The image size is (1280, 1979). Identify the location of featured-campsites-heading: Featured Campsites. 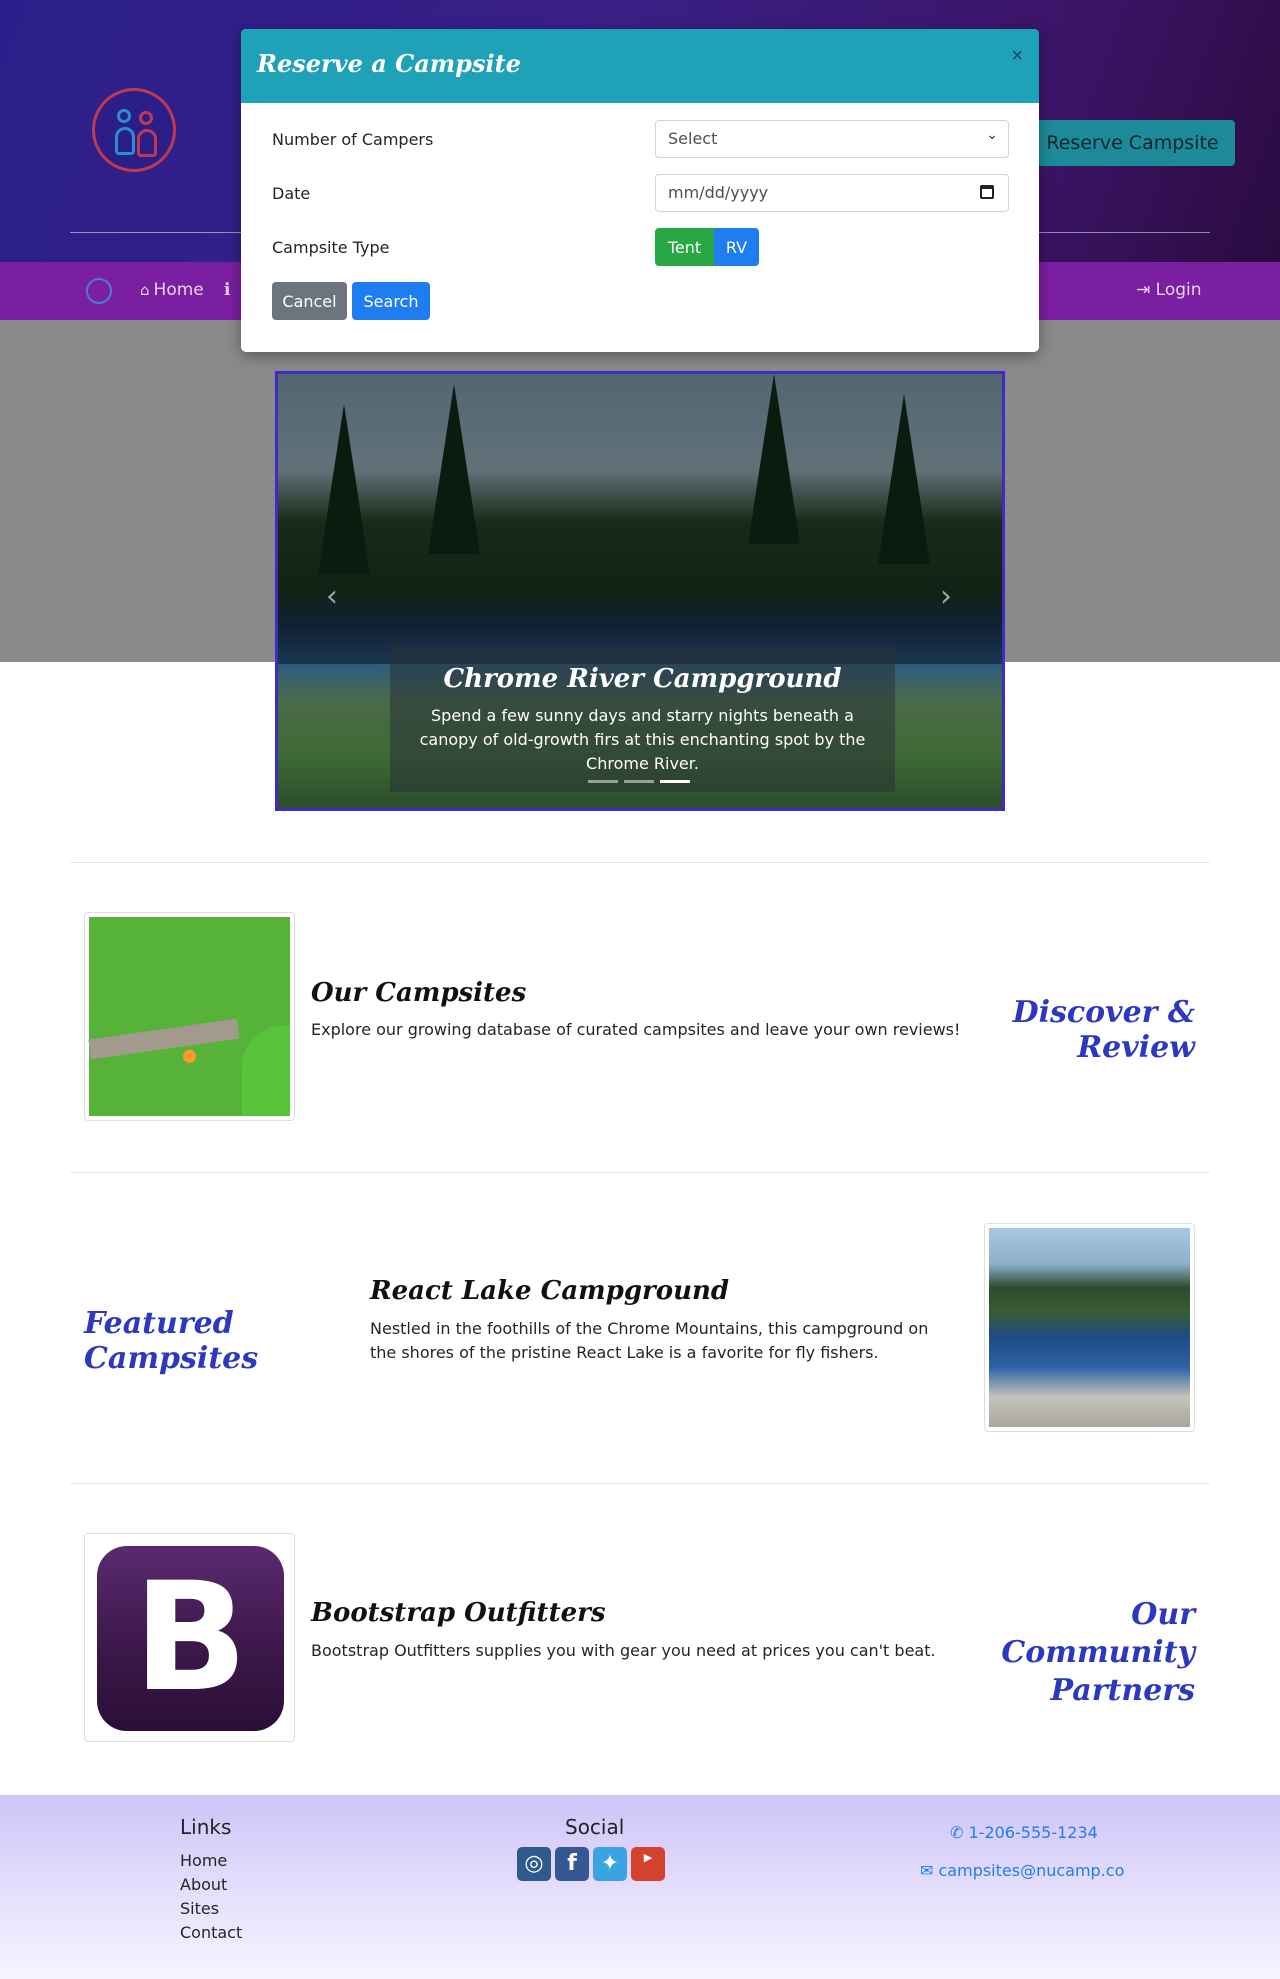
(171, 1341).